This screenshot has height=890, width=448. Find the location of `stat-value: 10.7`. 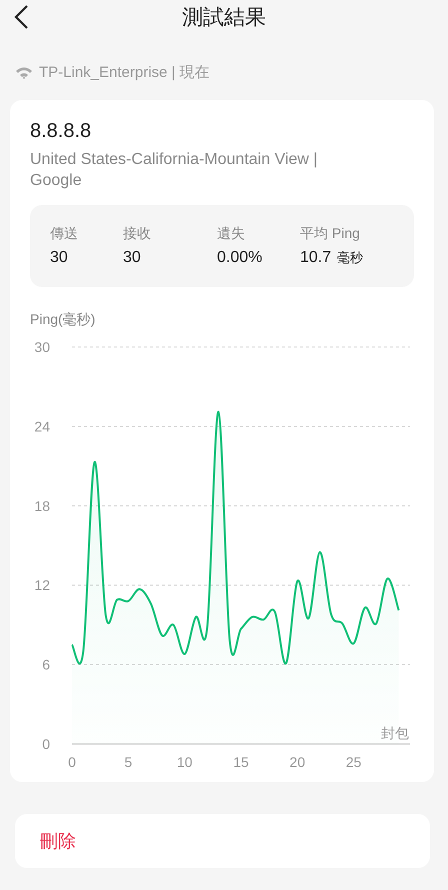

stat-value: 10.7 is located at coordinates (316, 258).